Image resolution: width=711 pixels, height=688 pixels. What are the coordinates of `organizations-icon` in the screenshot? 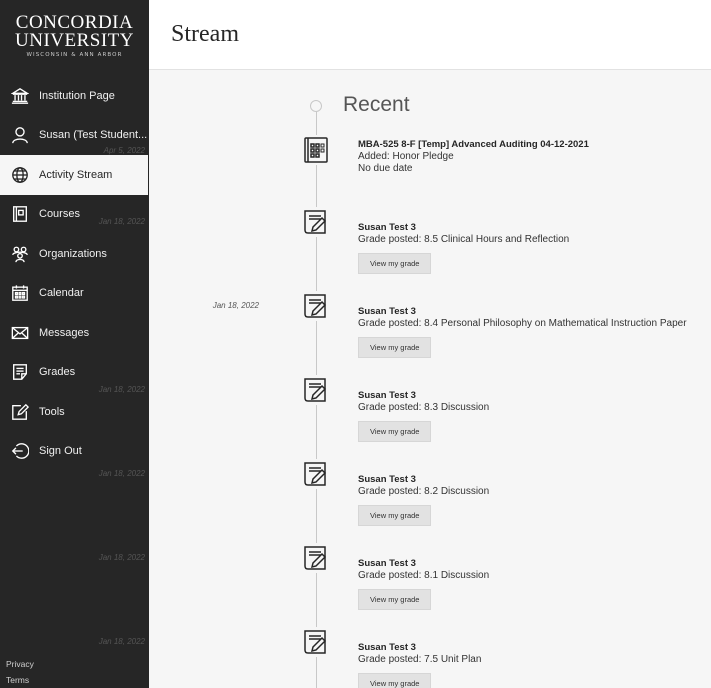 It's located at (20, 254).